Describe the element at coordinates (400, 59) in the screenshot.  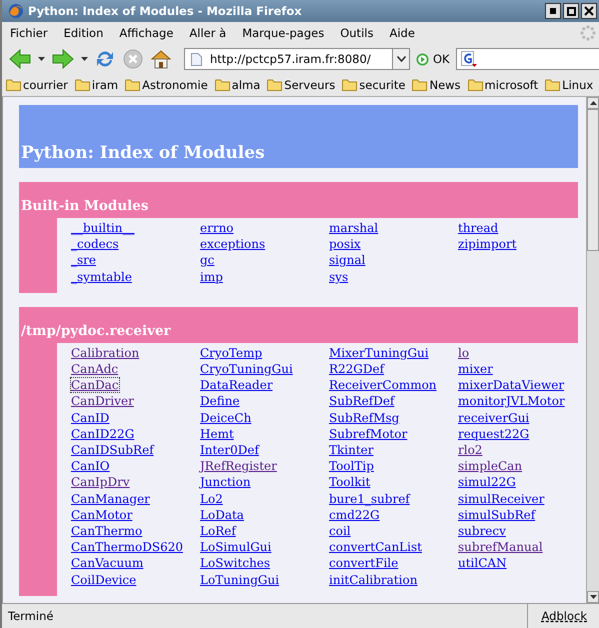
I see `dropdown-button` at that location.